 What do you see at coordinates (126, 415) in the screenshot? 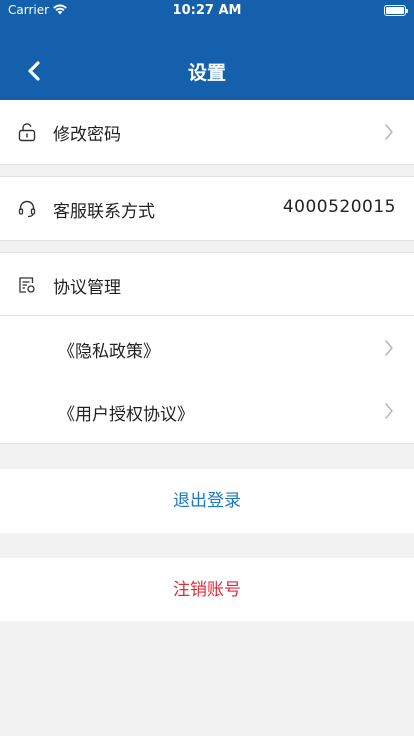
I see `user-authorization-agreement-label: 《用户授权协议》` at bounding box center [126, 415].